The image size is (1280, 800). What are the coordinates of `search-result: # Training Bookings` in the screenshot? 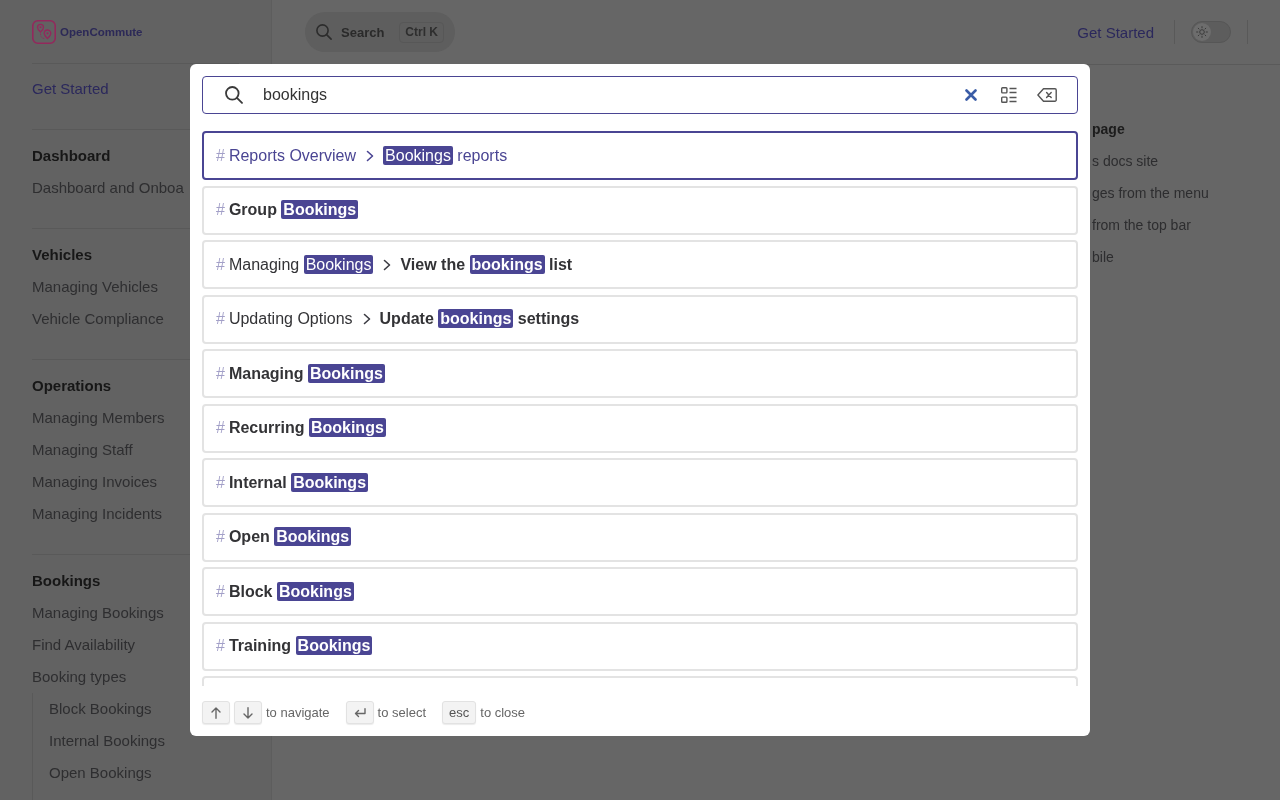 It's located at (640, 646).